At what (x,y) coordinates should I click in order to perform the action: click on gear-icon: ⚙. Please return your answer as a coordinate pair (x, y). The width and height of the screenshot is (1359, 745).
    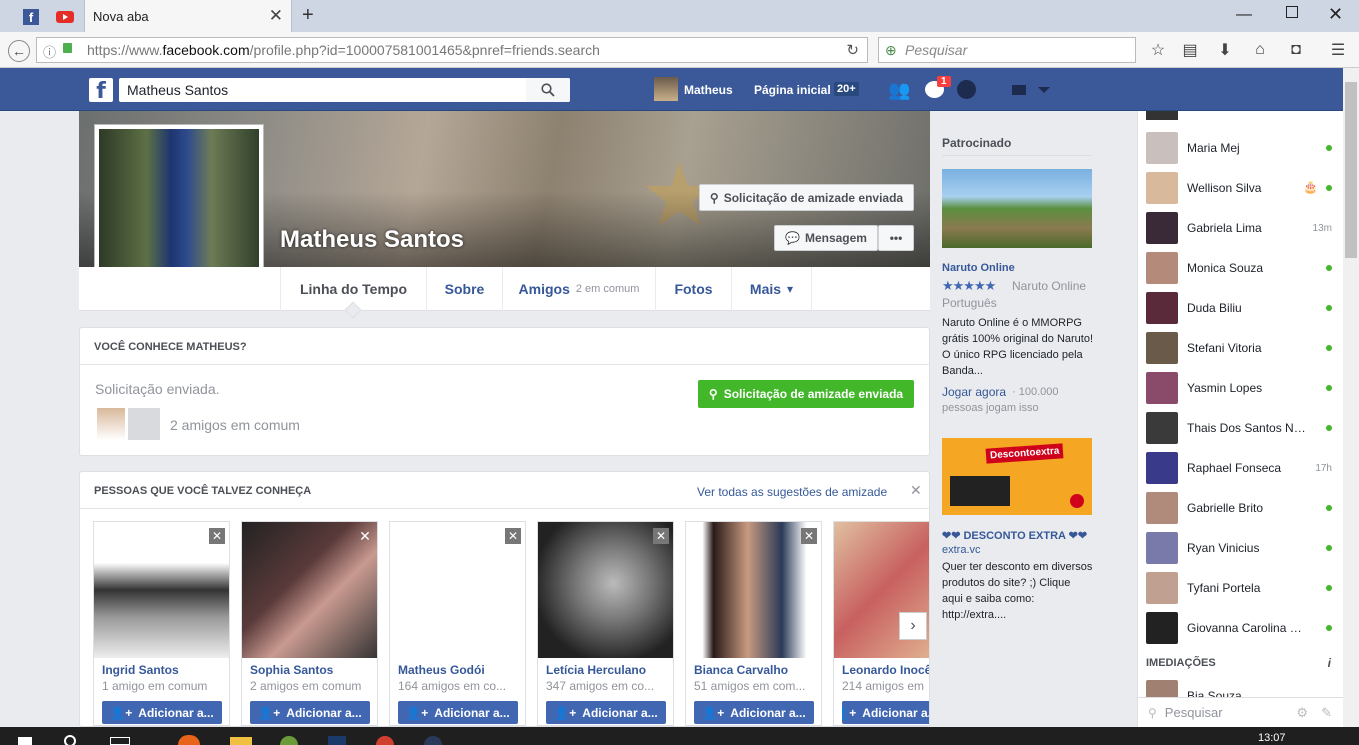
    Looking at the image, I should click on (1302, 713).